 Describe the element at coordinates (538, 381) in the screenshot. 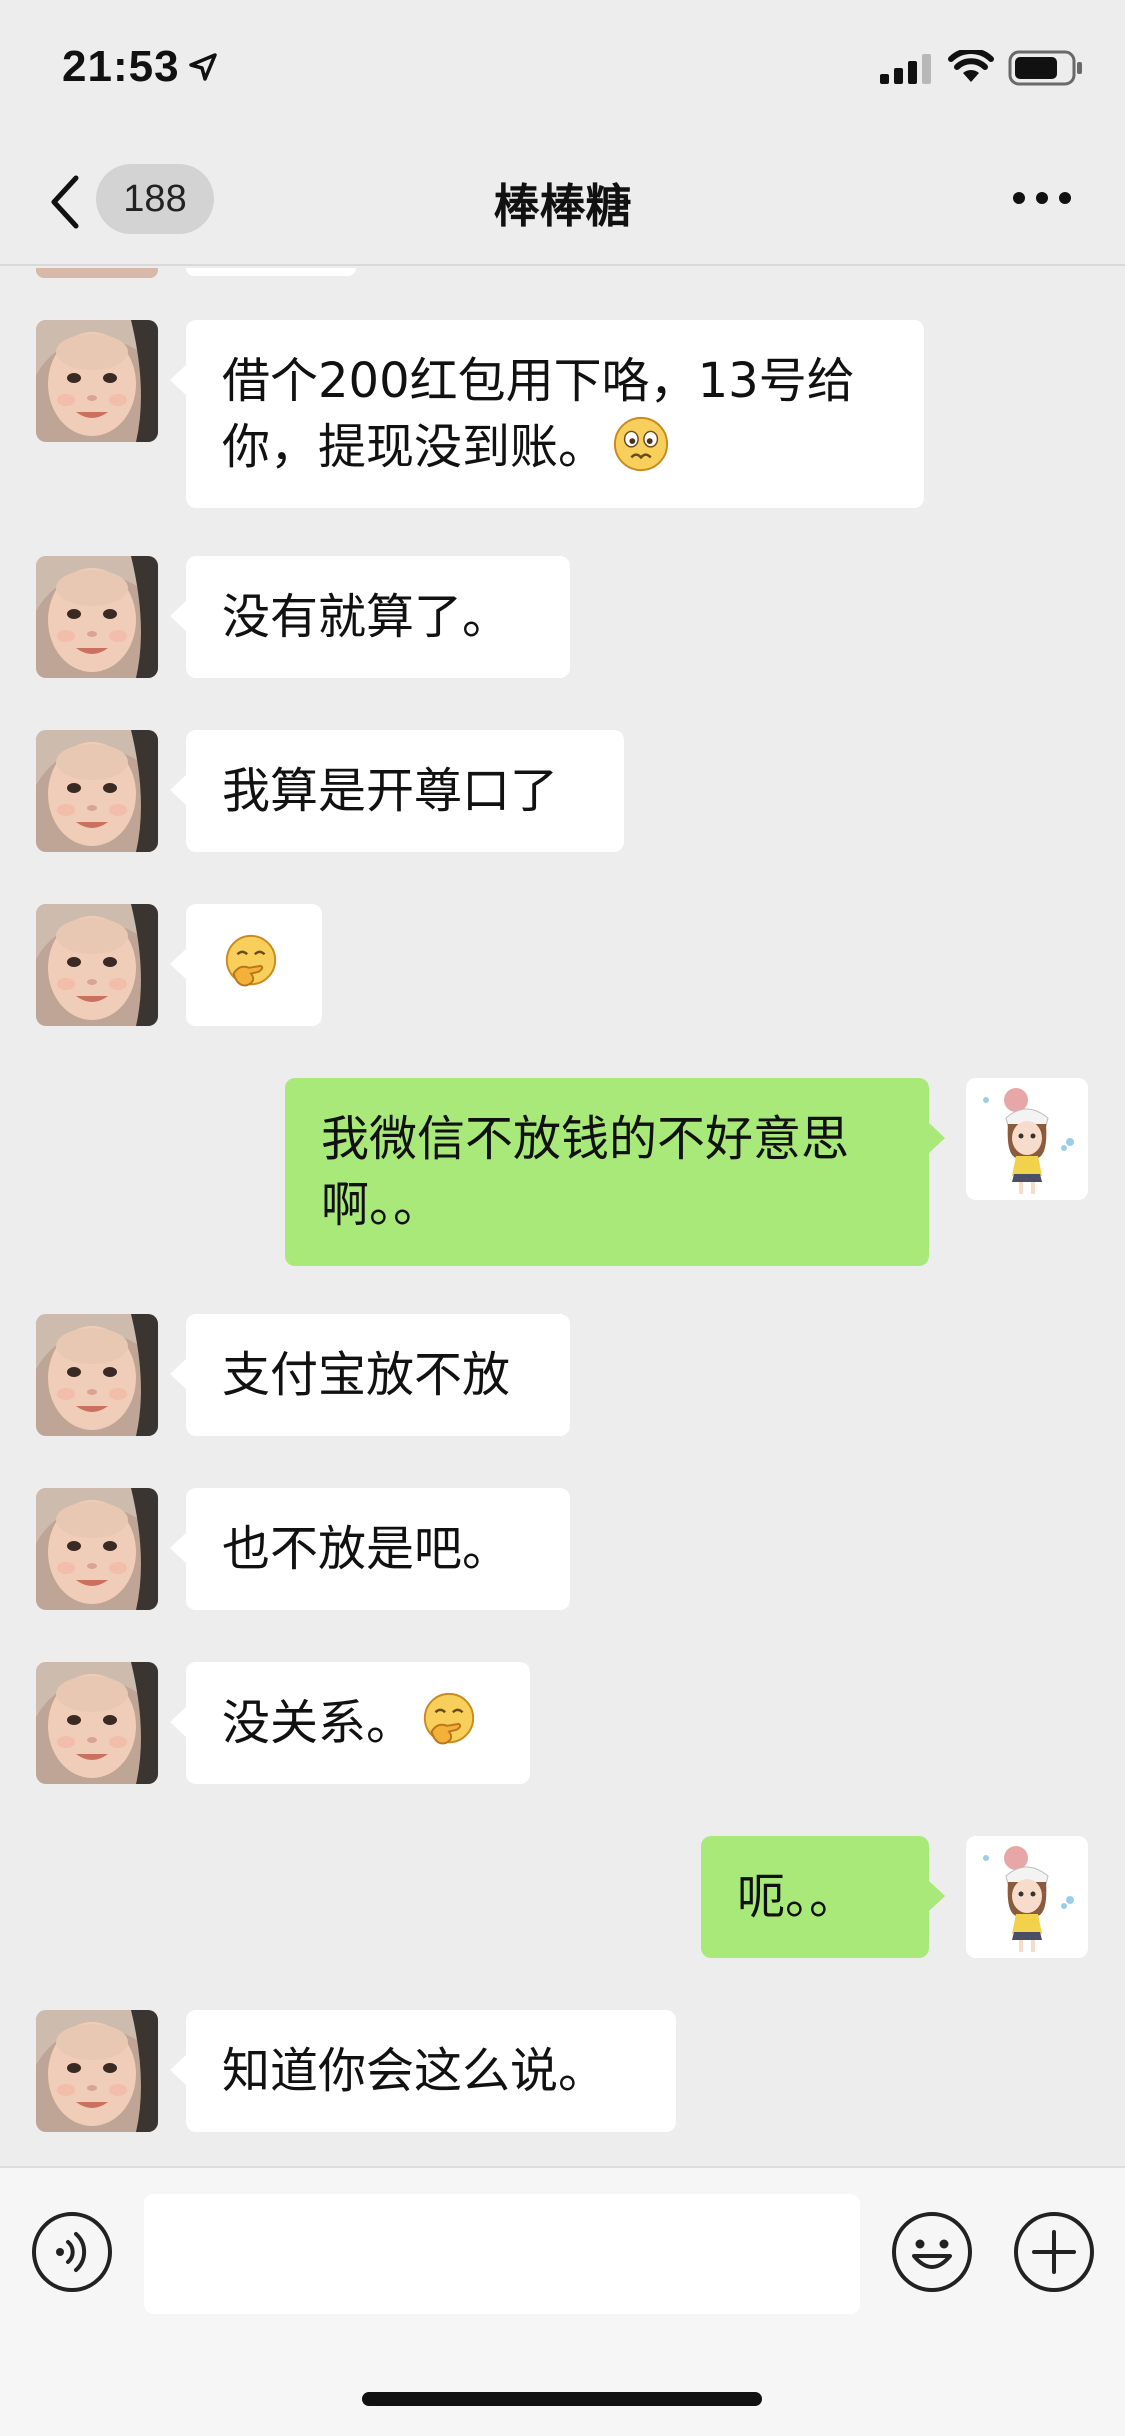

I see `message-text-line: 借个200红包用下咯，13号给` at that location.